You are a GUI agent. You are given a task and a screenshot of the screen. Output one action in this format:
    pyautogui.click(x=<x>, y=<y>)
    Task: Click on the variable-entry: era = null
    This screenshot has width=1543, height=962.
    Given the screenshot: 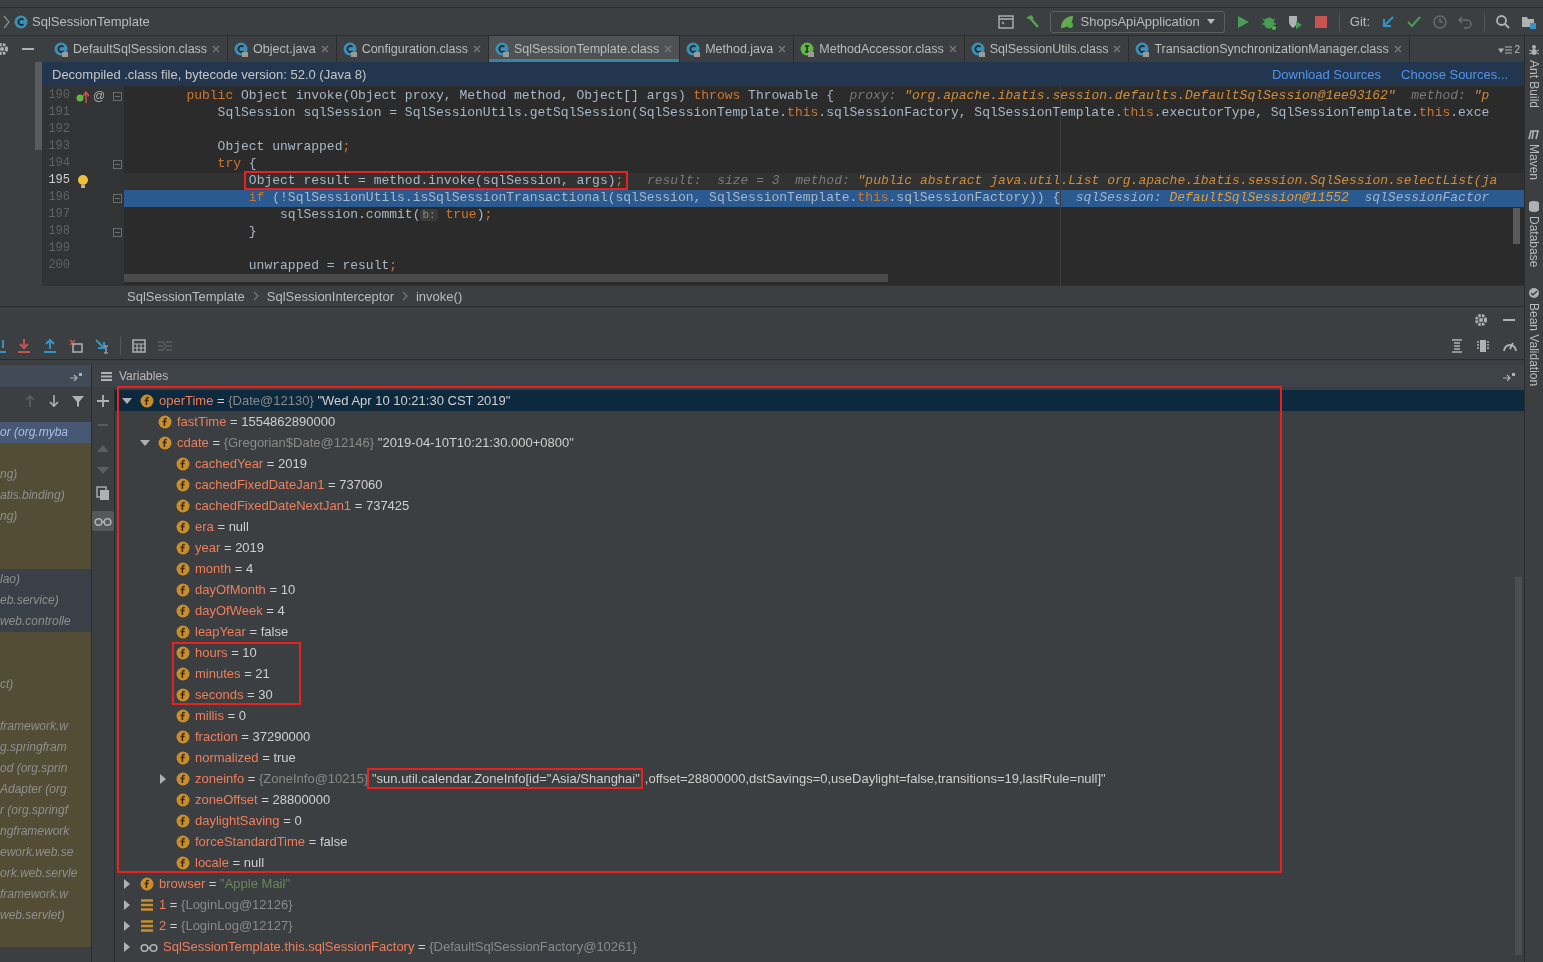 What is the action you would take?
    pyautogui.click(x=222, y=526)
    